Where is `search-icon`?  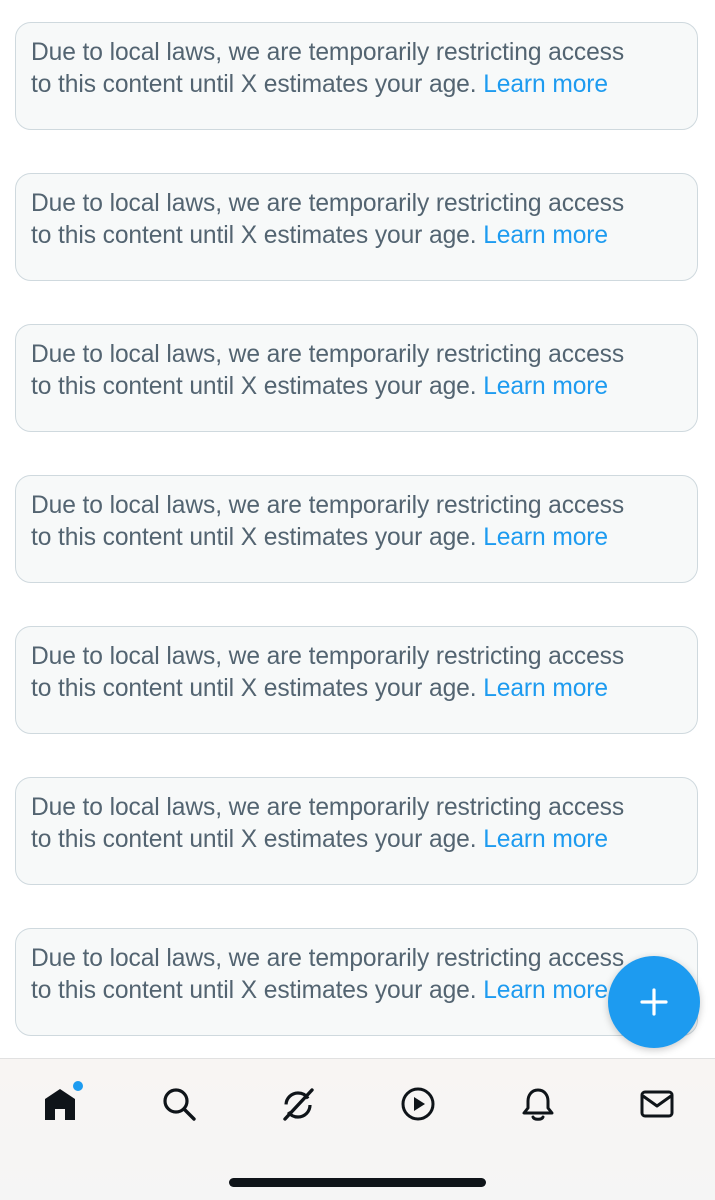
search-icon is located at coordinates (179, 1104).